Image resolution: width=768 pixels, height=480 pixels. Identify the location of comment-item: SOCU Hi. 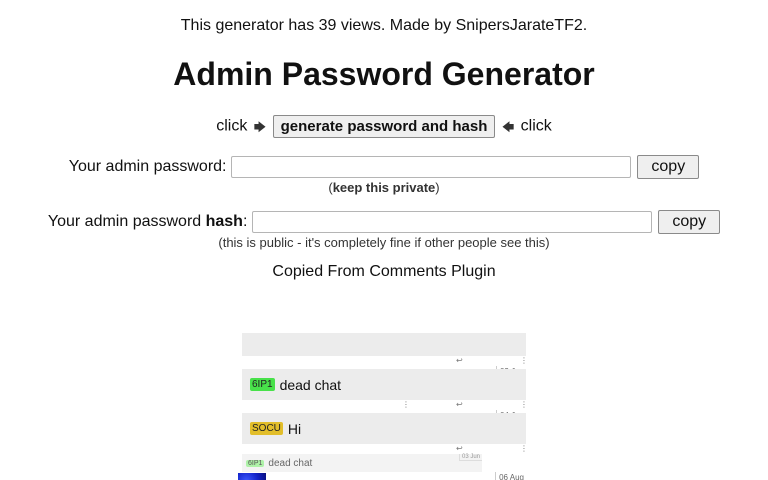
(384, 428).